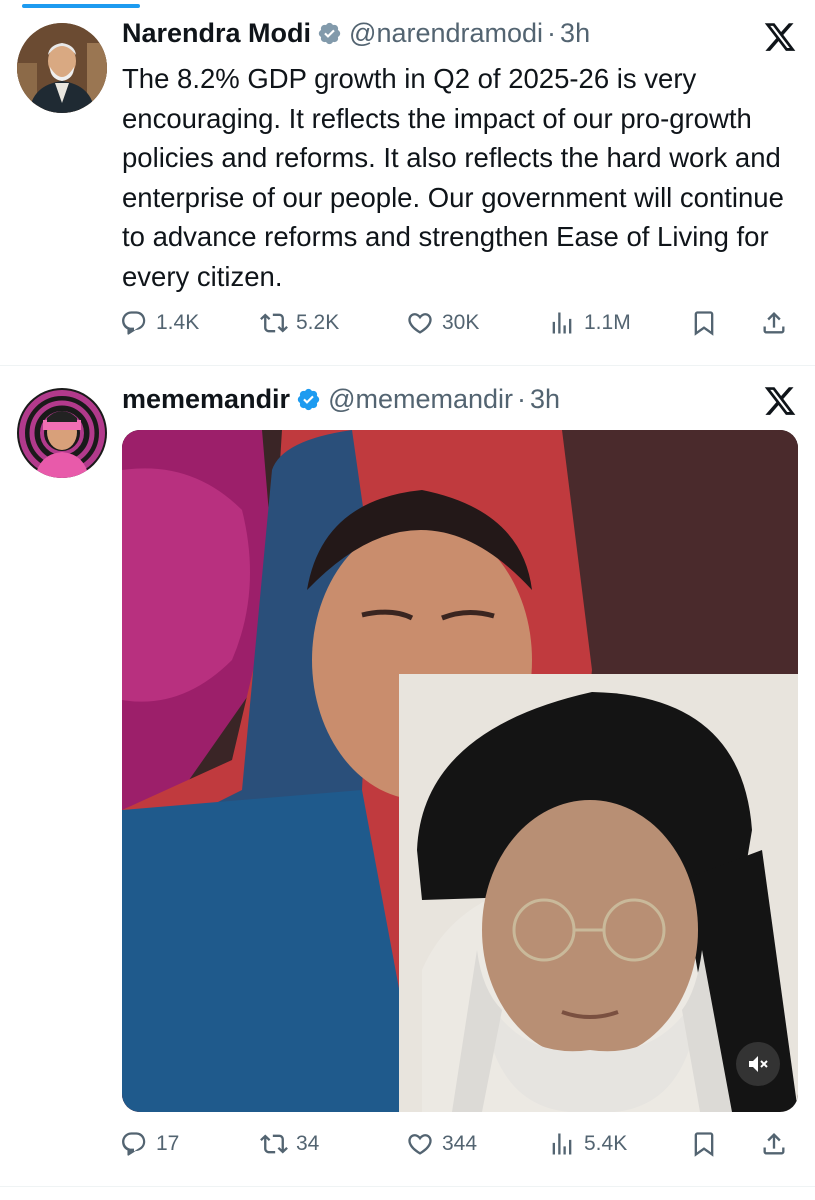  What do you see at coordinates (308, 1143) in the screenshot?
I see `repost-count: 34` at bounding box center [308, 1143].